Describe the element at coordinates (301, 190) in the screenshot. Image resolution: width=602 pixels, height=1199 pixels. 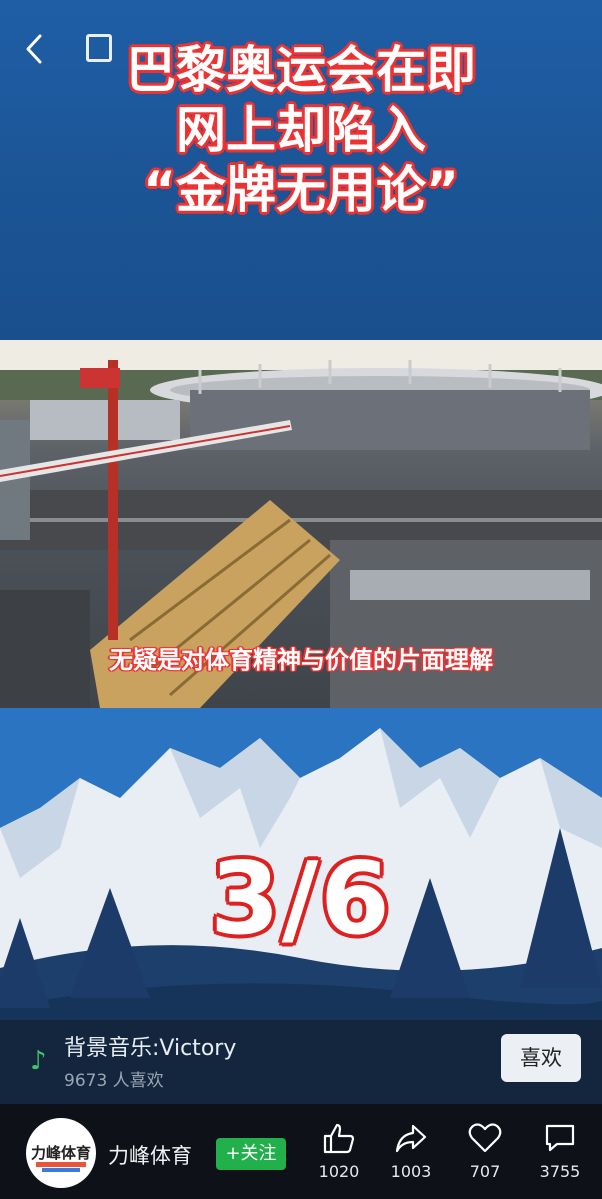
I see `title-line-3: “金牌无用论”` at that location.